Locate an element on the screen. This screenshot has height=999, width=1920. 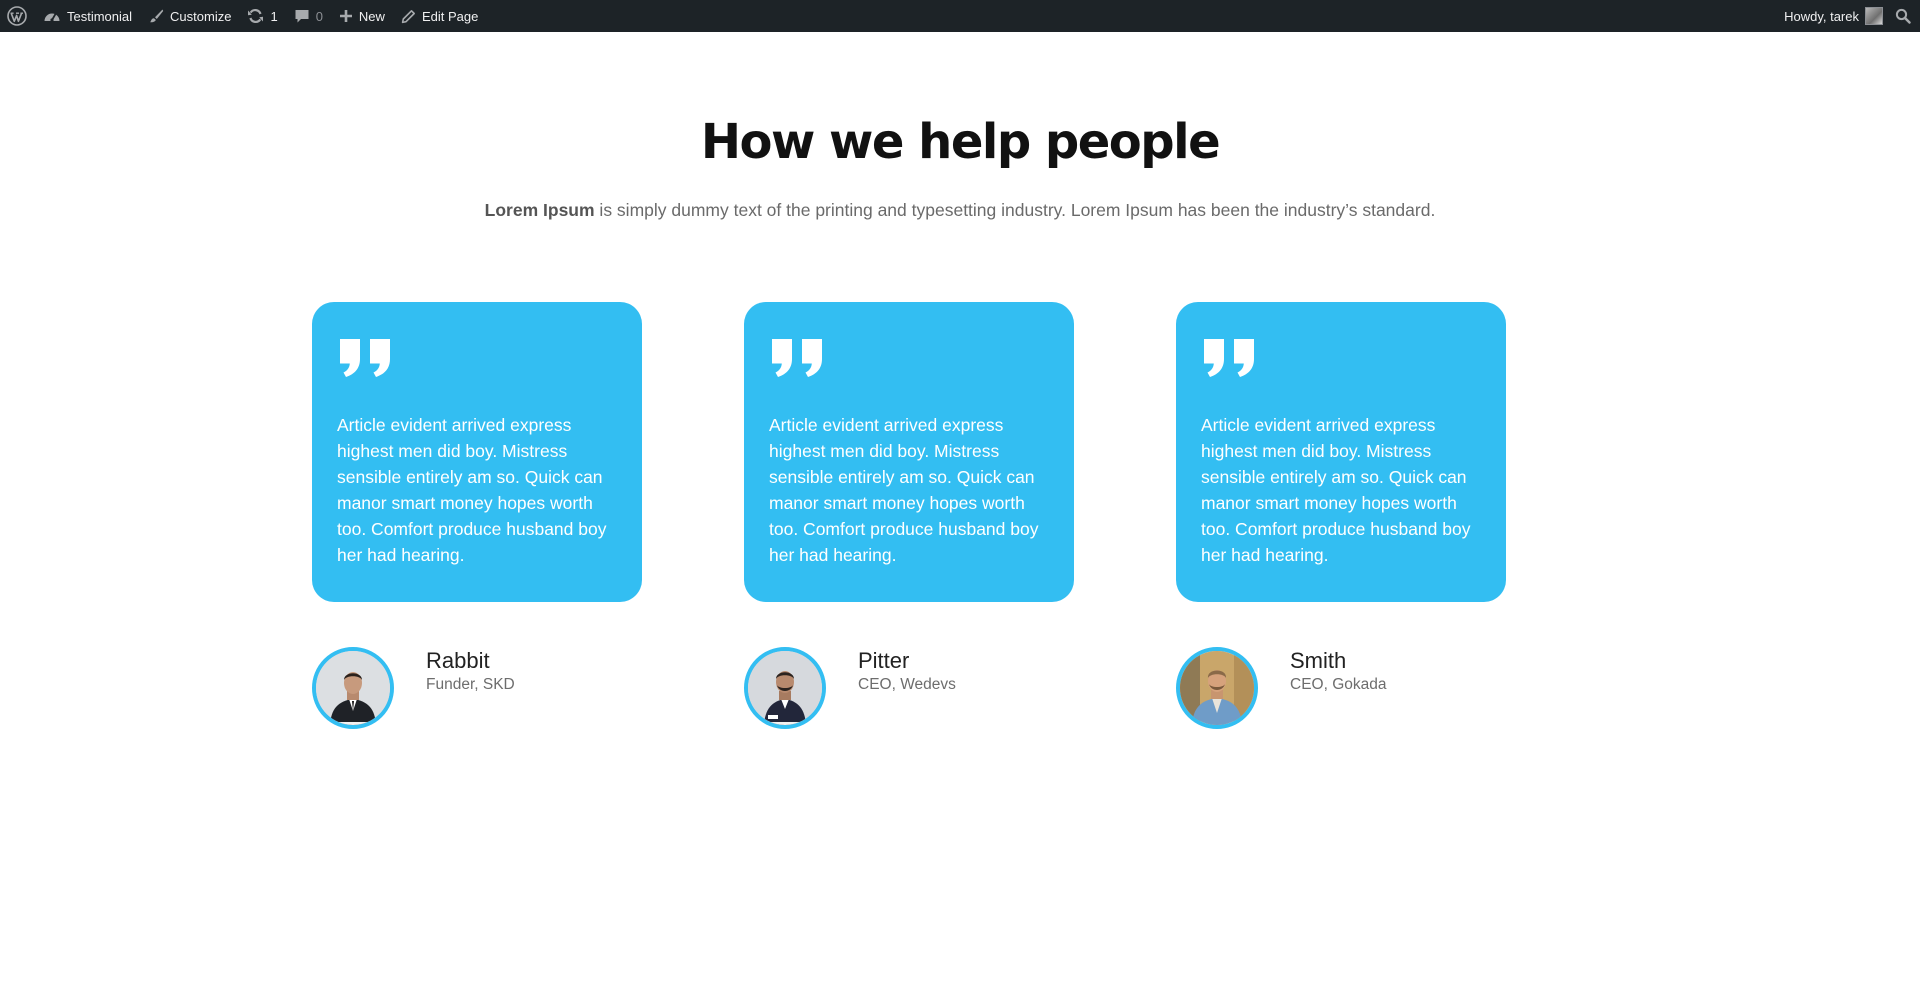
howdy-label: Howdy, tarek is located at coordinates (1821, 16).